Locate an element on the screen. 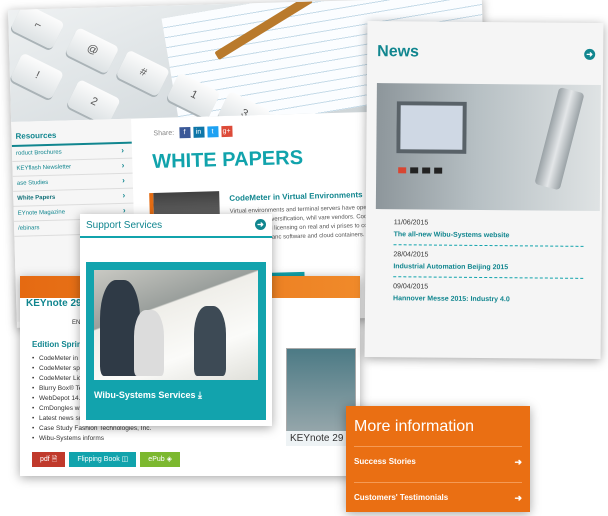  google-plus-icon: g+ is located at coordinates (226, 131).